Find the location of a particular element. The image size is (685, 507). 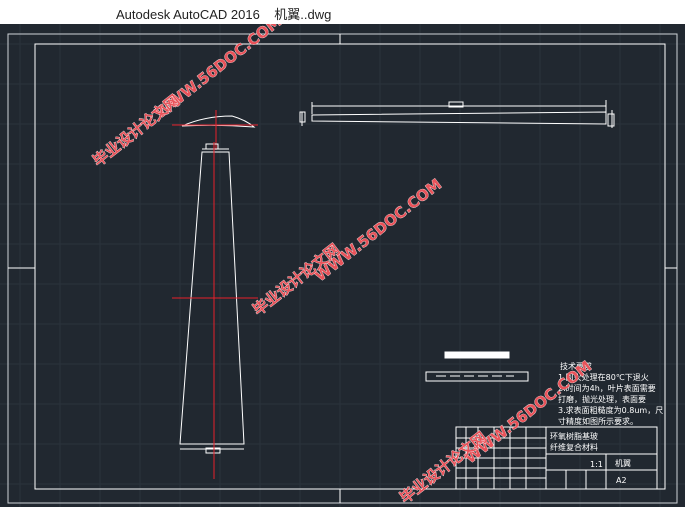

roughness-notes is located at coordinates (477, 366).